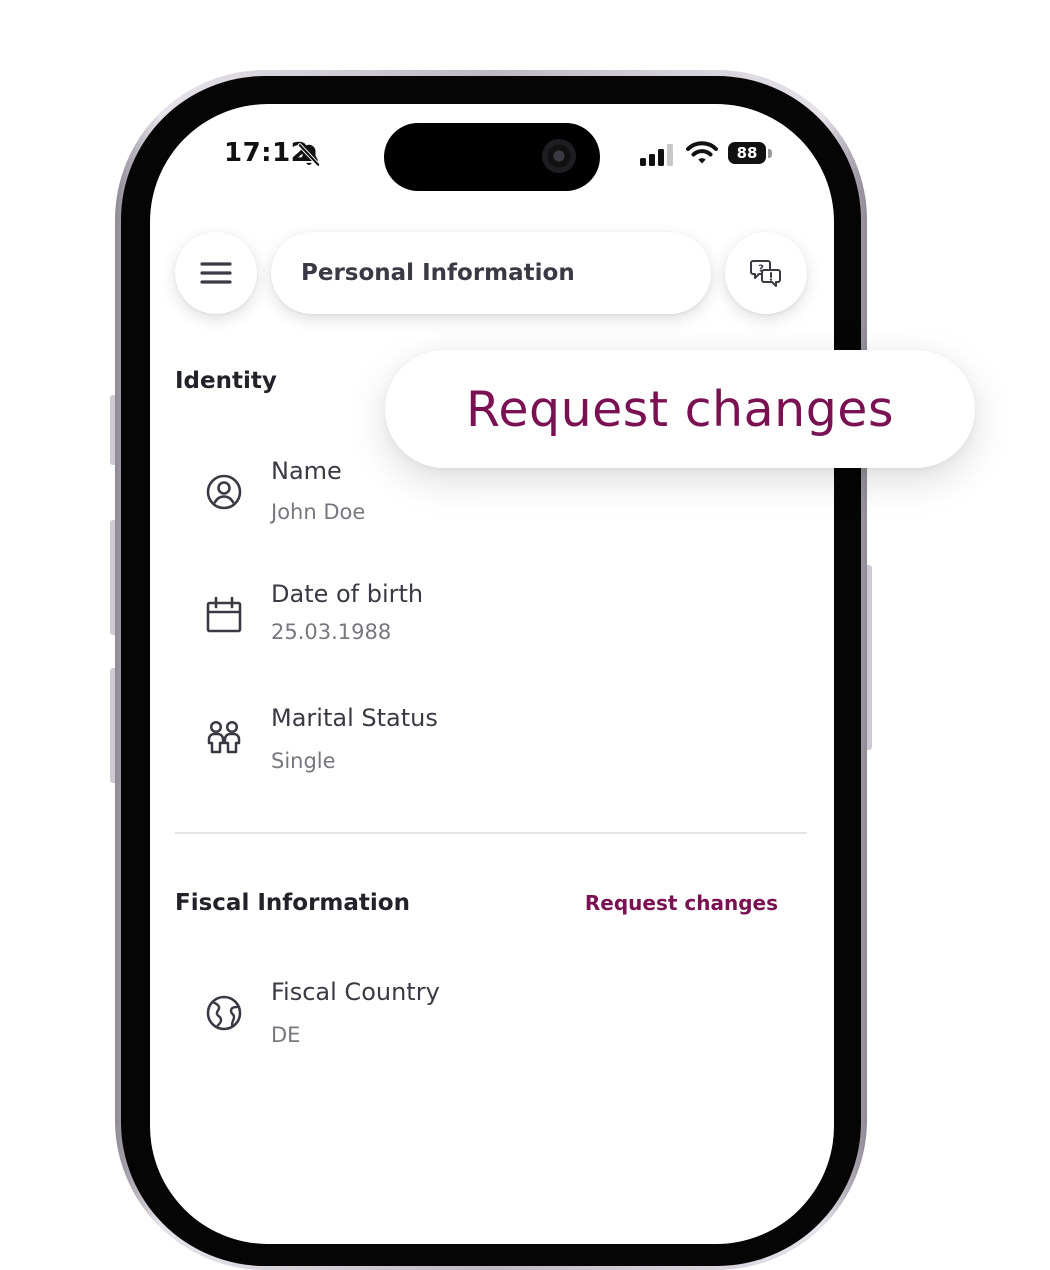 Image resolution: width=1050 pixels, height=1270 pixels. I want to click on battery-indicator: 88, so click(747, 153).